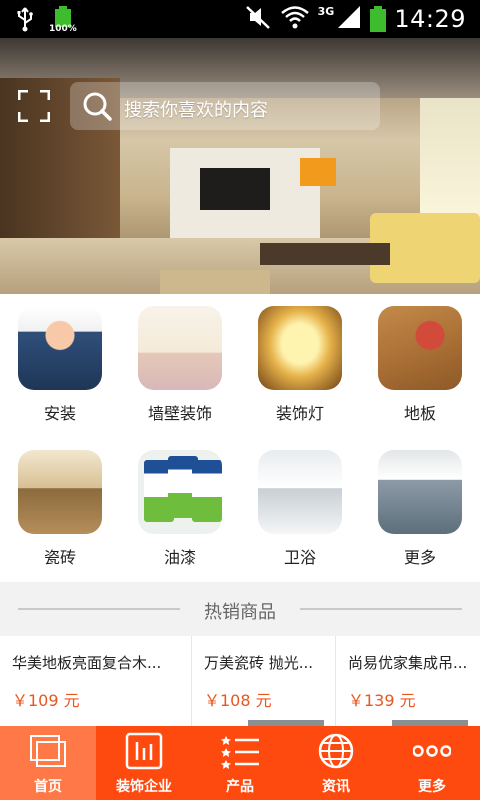  I want to click on tile-thumbnail, so click(60, 492).